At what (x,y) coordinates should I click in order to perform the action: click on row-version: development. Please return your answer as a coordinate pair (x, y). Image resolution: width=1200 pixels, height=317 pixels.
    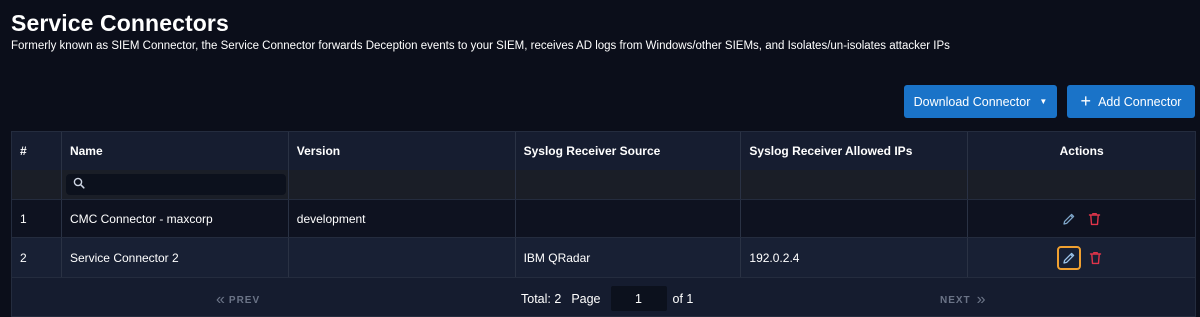
    Looking at the image, I should click on (402, 218).